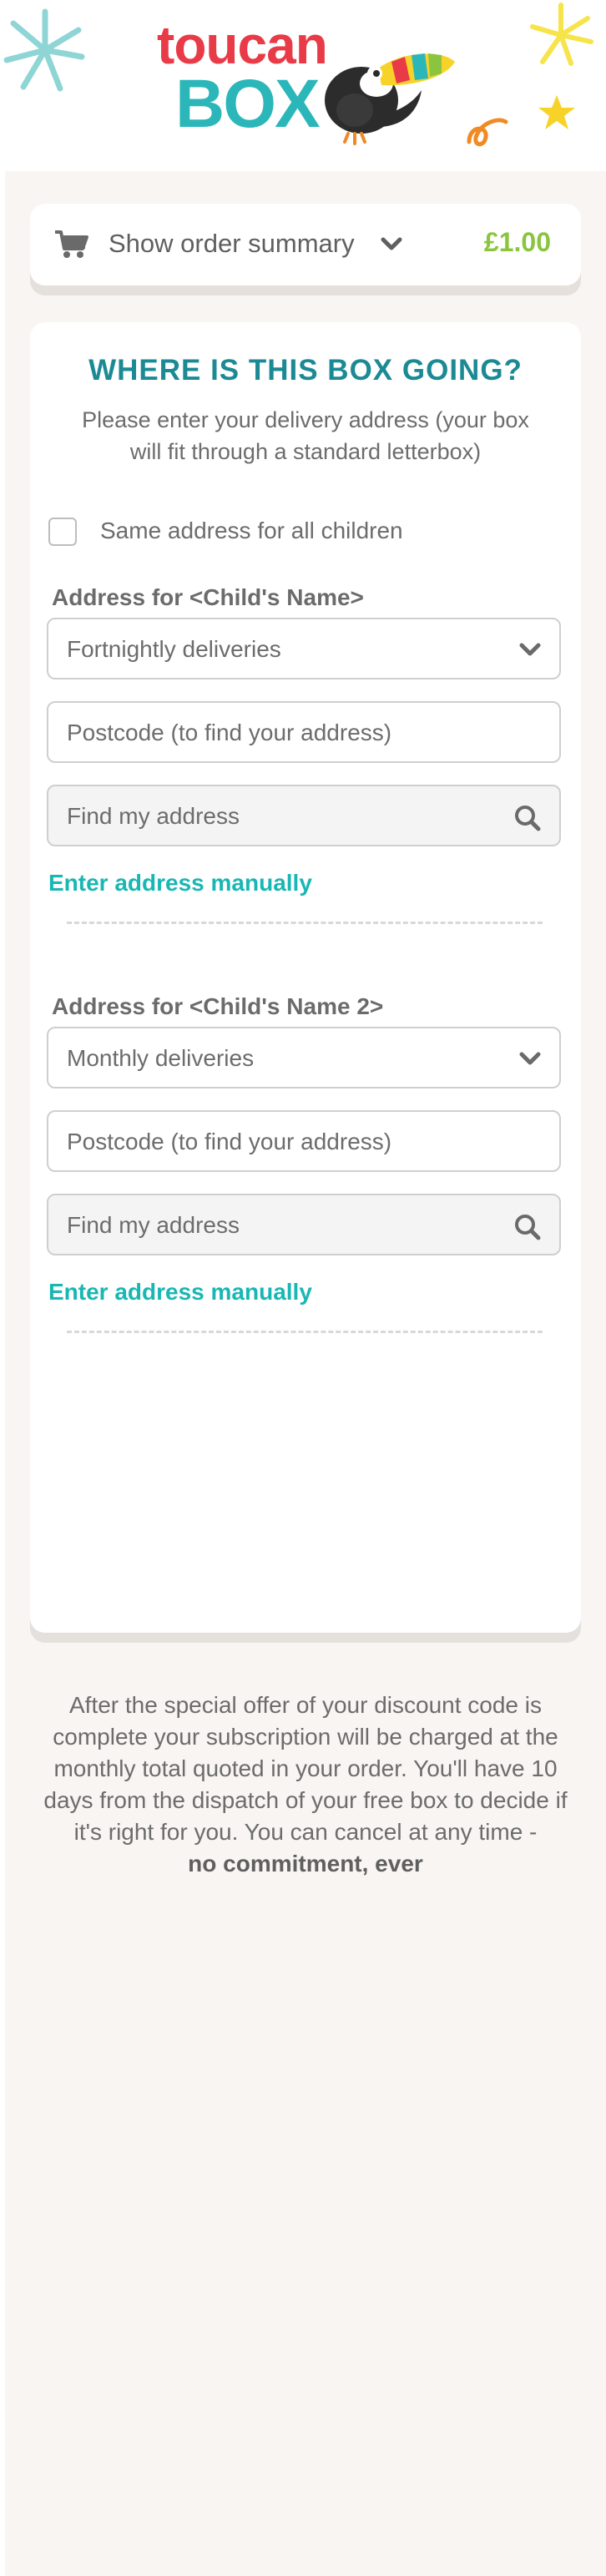  I want to click on child-2-find-address-placeholder: Find my address, so click(153, 1225).